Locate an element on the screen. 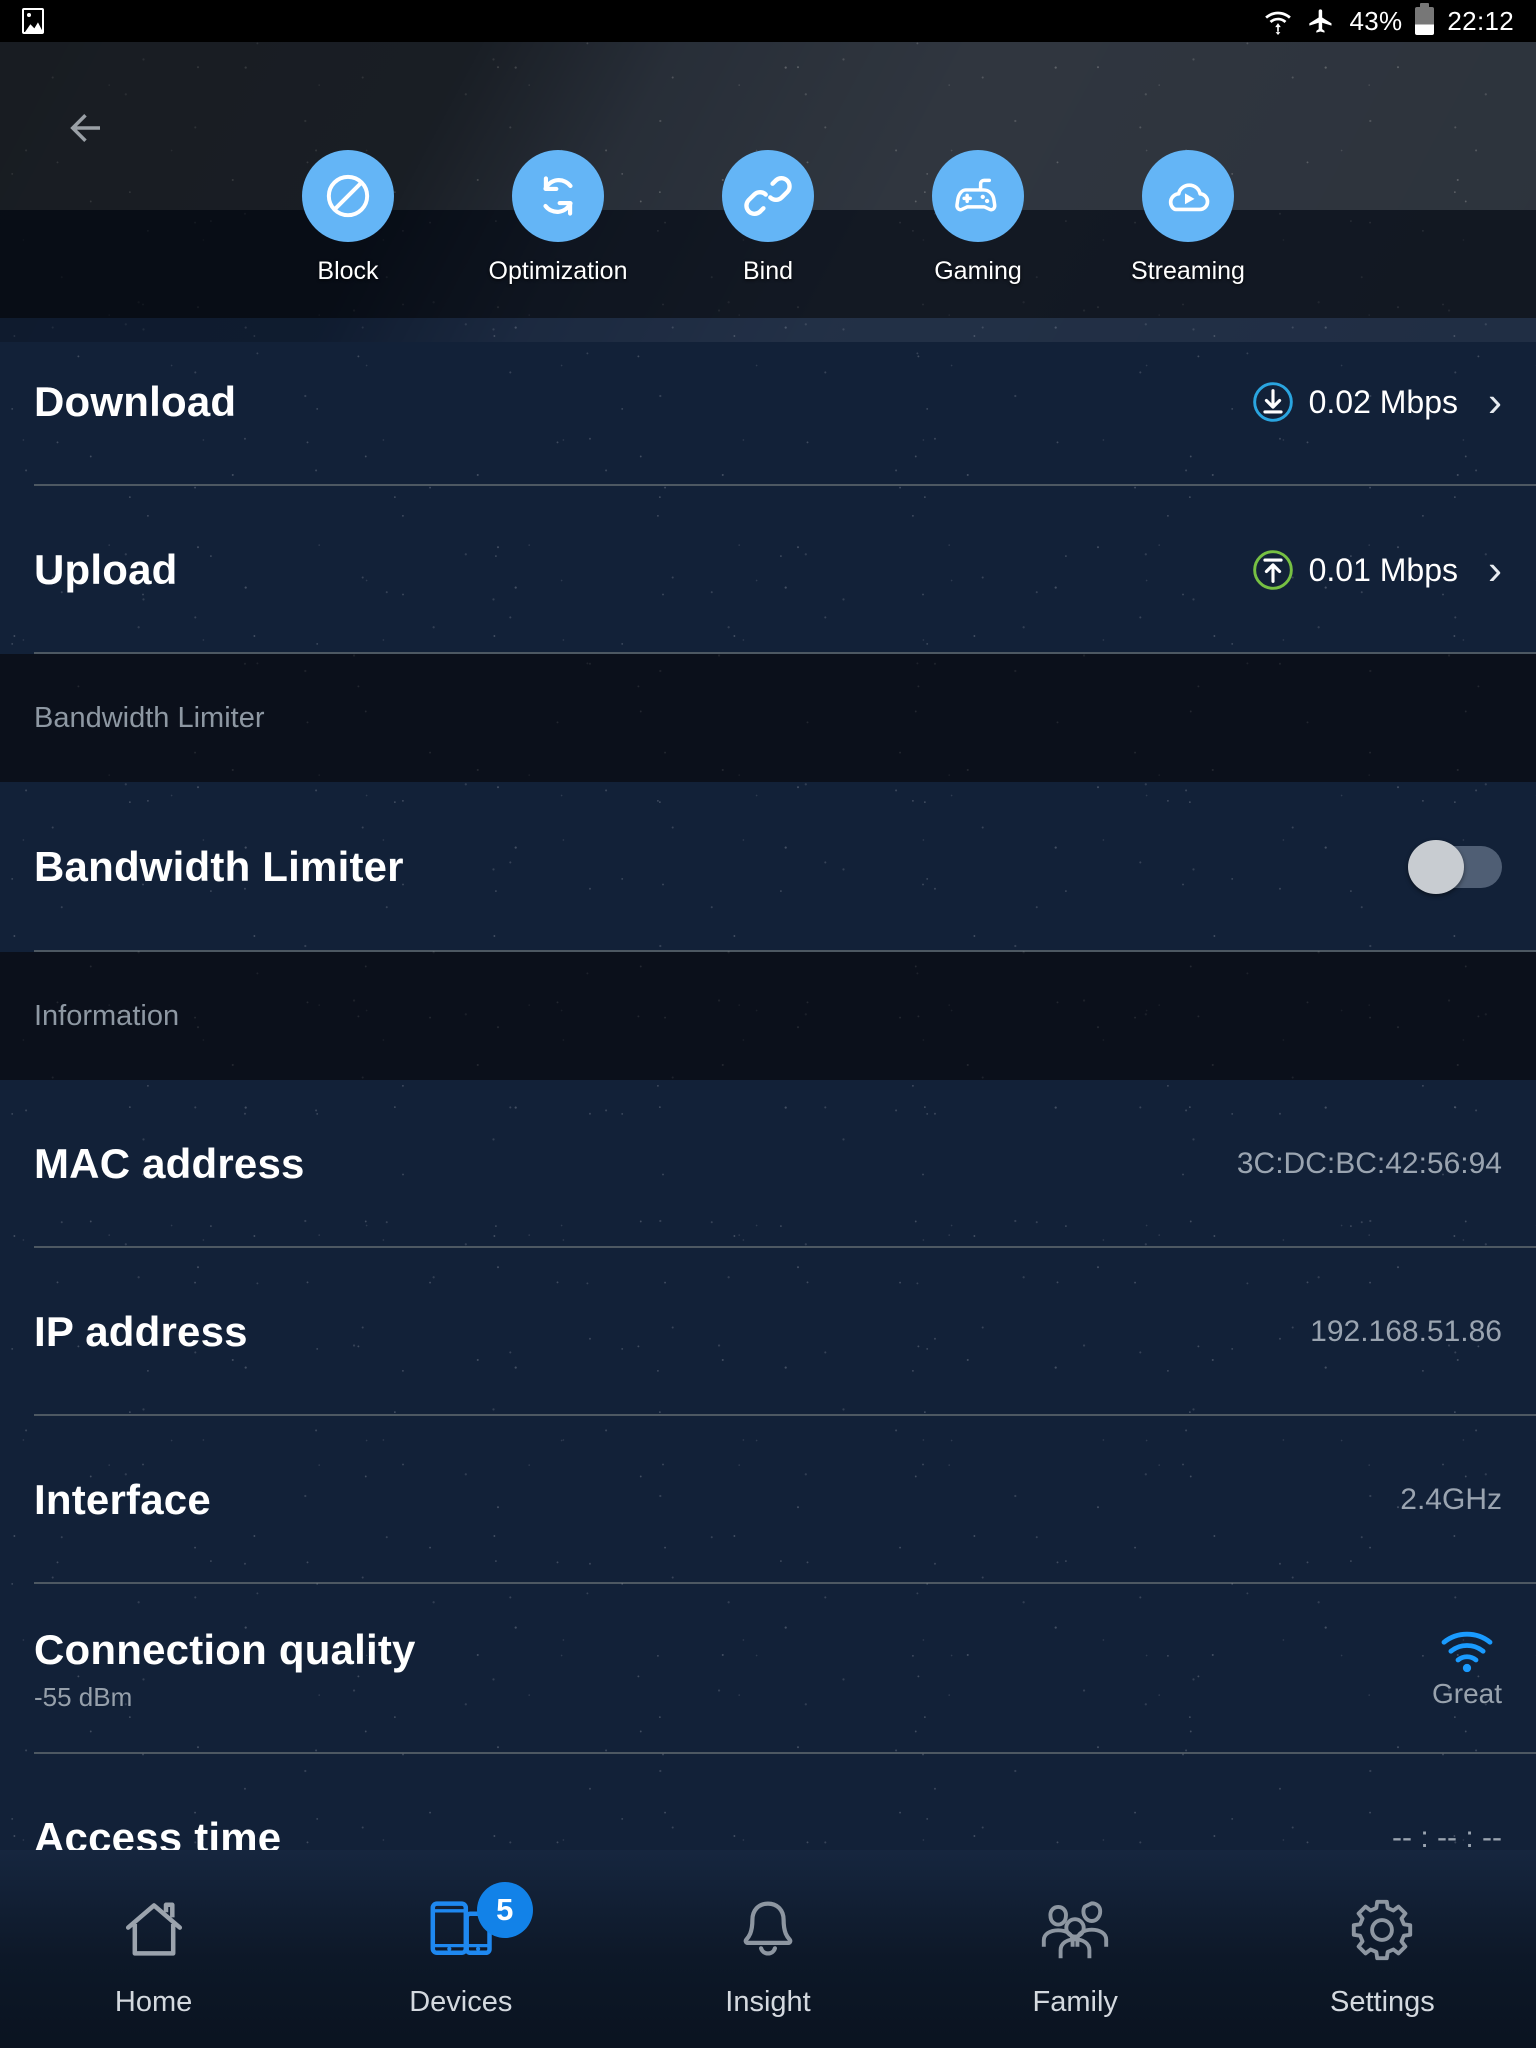 The width and height of the screenshot is (1536, 2048). cloud-play-icon is located at coordinates (1189, 197).